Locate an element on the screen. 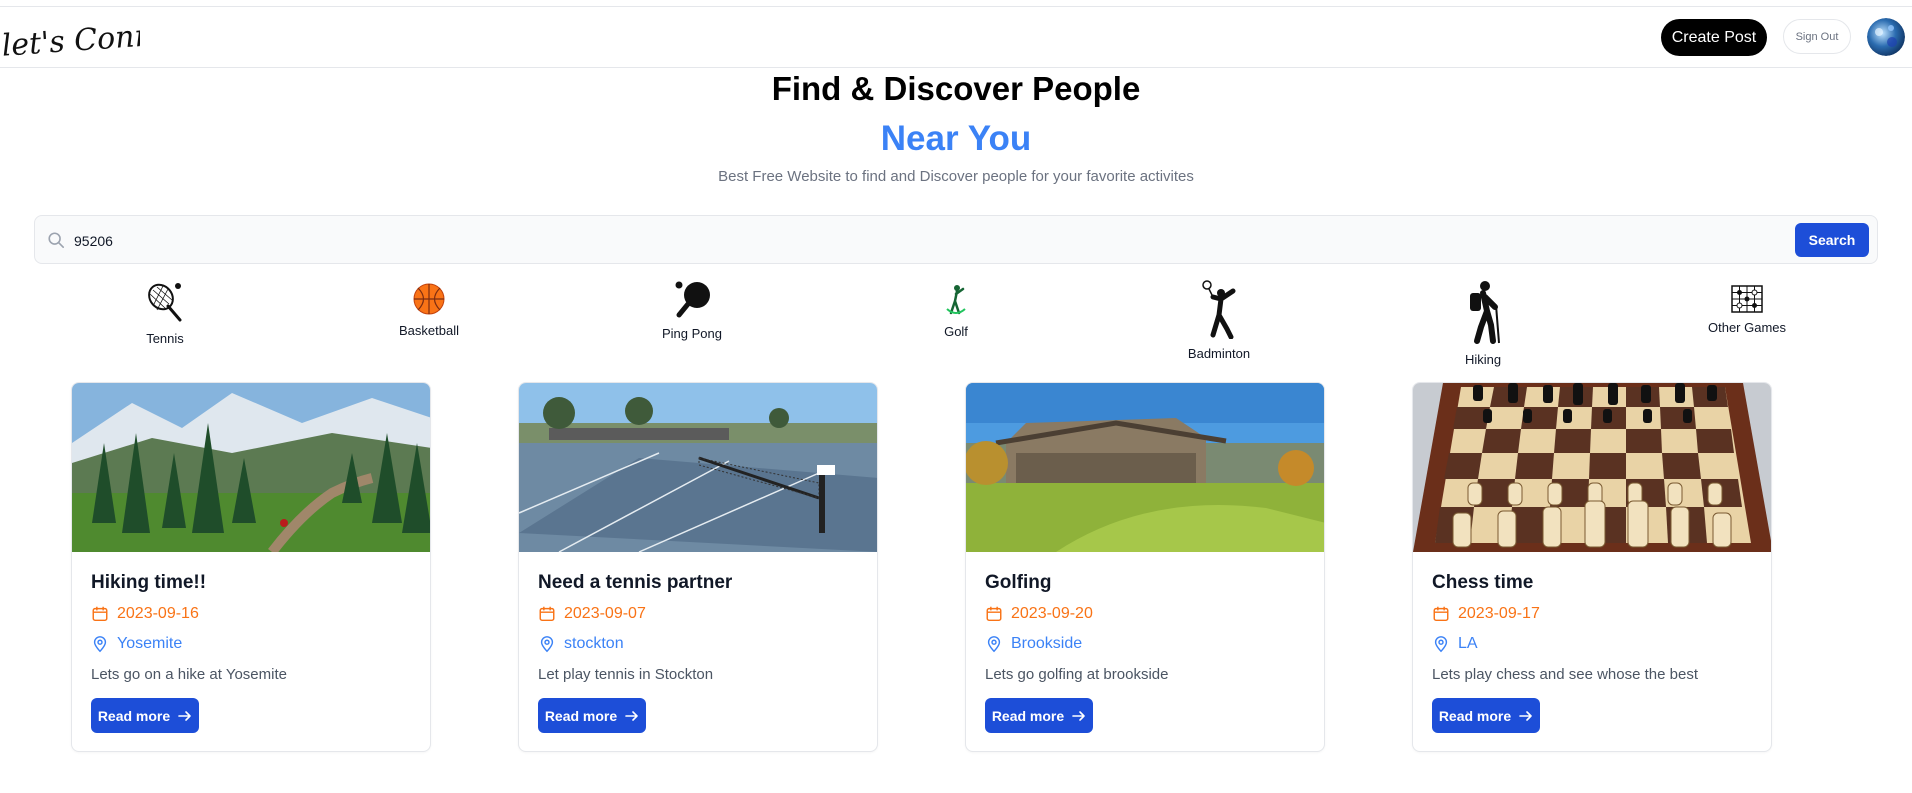 The image size is (1912, 793). post-title: Chess time is located at coordinates (1483, 582).